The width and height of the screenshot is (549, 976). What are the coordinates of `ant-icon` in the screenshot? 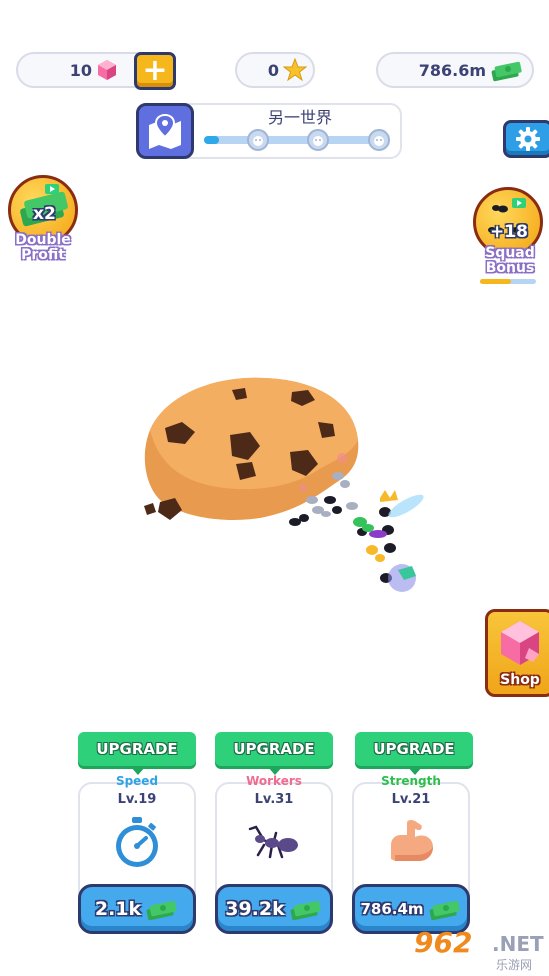 It's located at (273, 842).